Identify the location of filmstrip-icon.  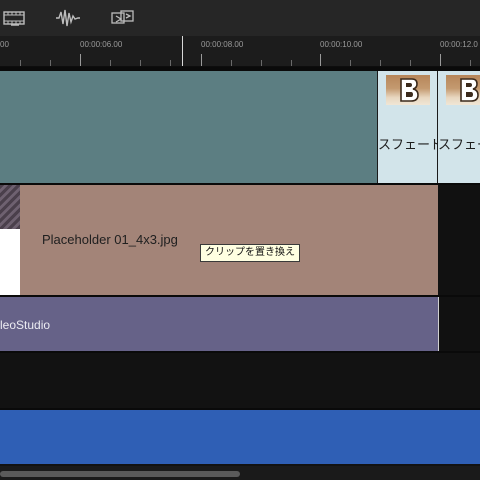
(15, 18).